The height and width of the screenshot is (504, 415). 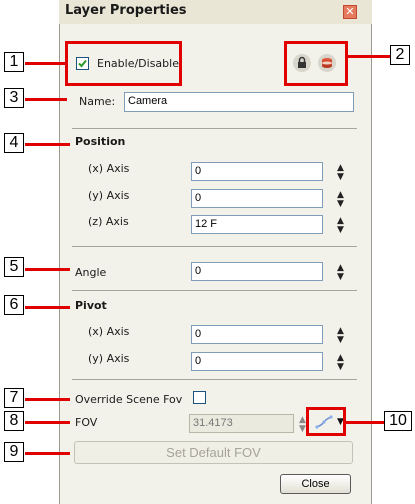 What do you see at coordinates (239, 102) in the screenshot?
I see `name-field: Camera` at bounding box center [239, 102].